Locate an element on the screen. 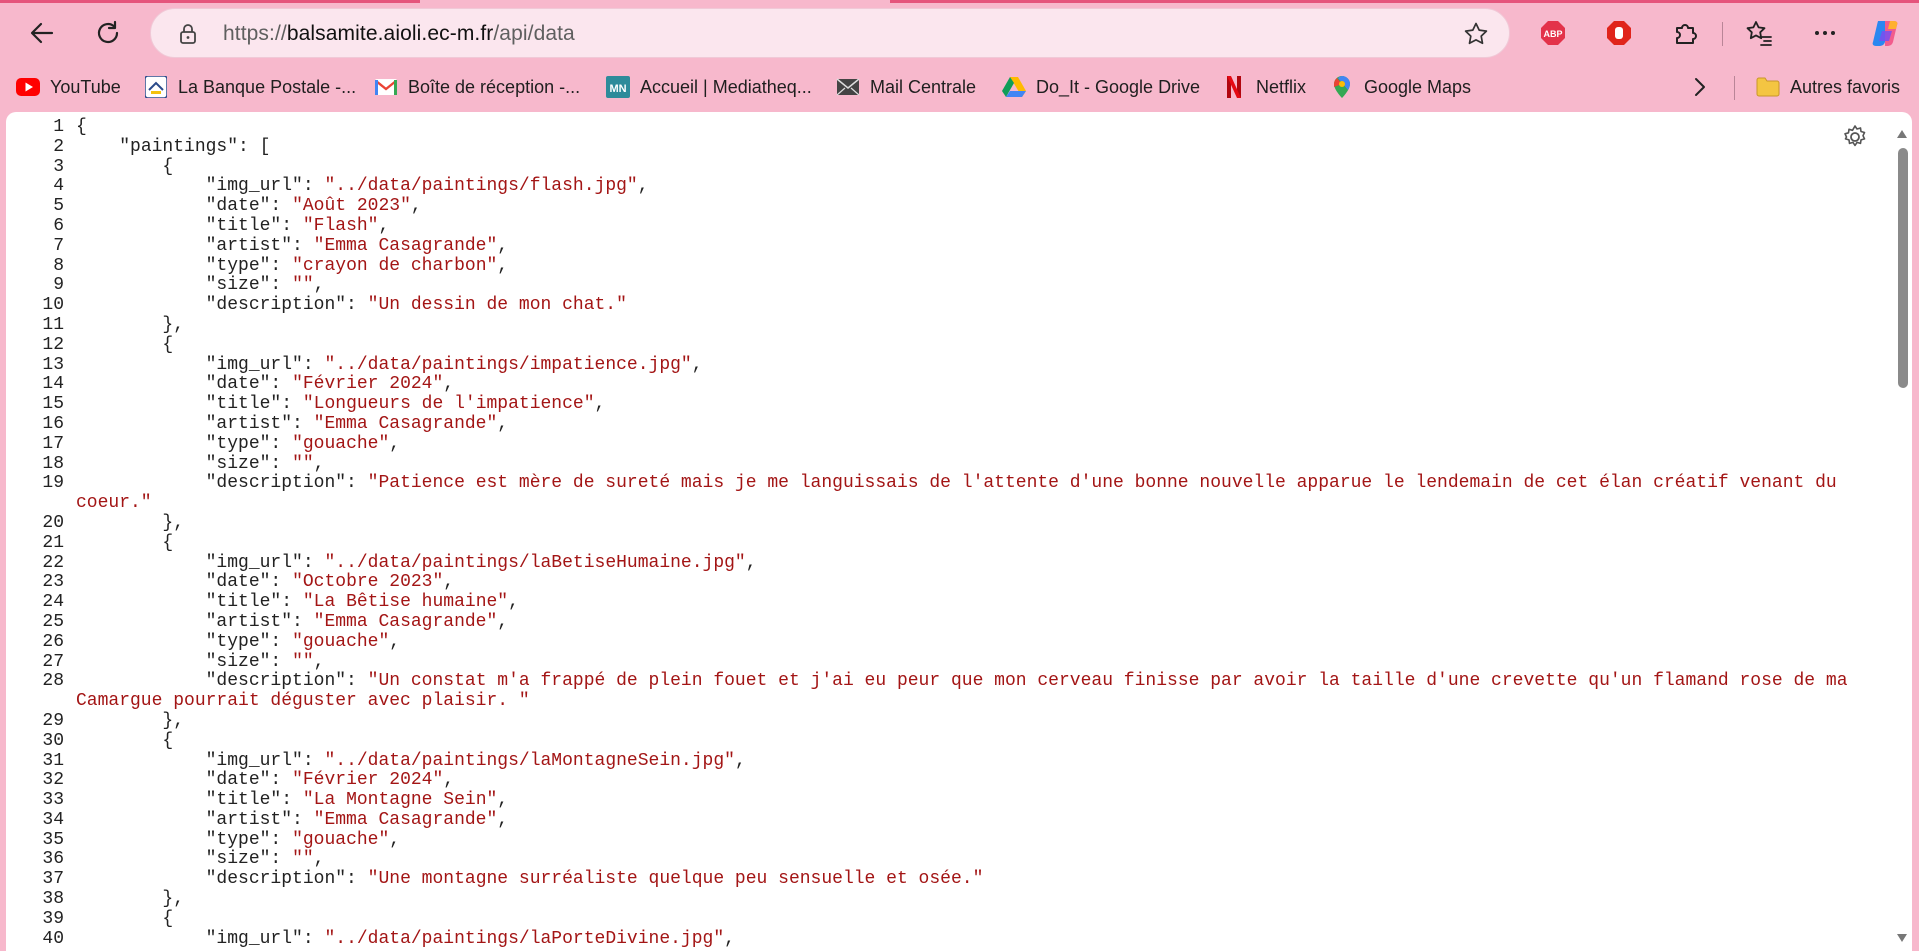 Image resolution: width=1919 pixels, height=951 pixels. line-number: 3 is located at coordinates (58, 166).